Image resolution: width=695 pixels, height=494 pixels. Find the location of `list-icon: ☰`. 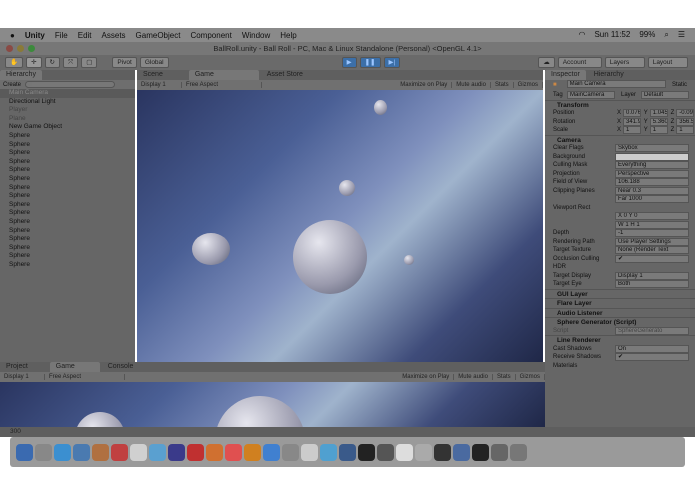

list-icon: ☰ is located at coordinates (681, 35).